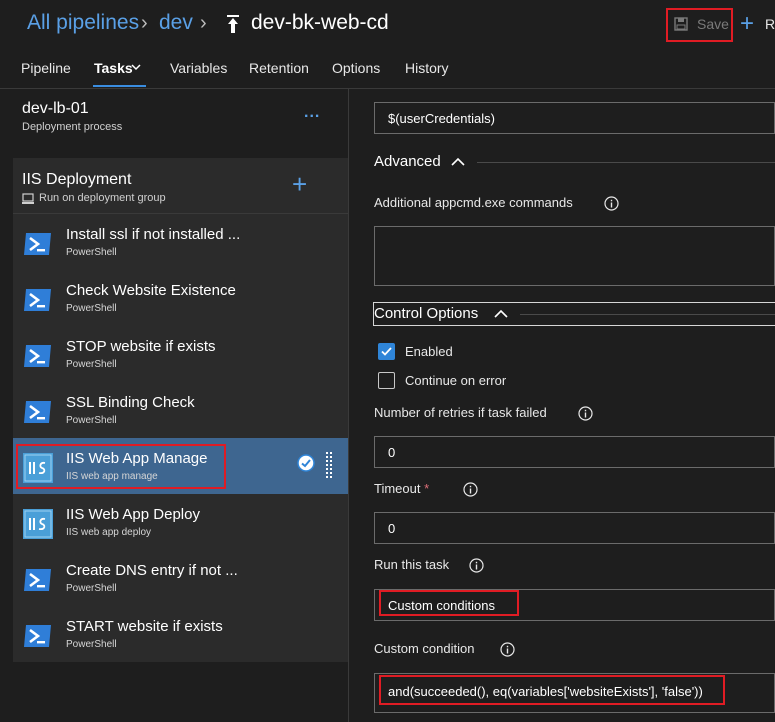 This screenshot has width=775, height=722. Describe the element at coordinates (121, 466) in the screenshot. I see `selected-task-highlight` at that location.